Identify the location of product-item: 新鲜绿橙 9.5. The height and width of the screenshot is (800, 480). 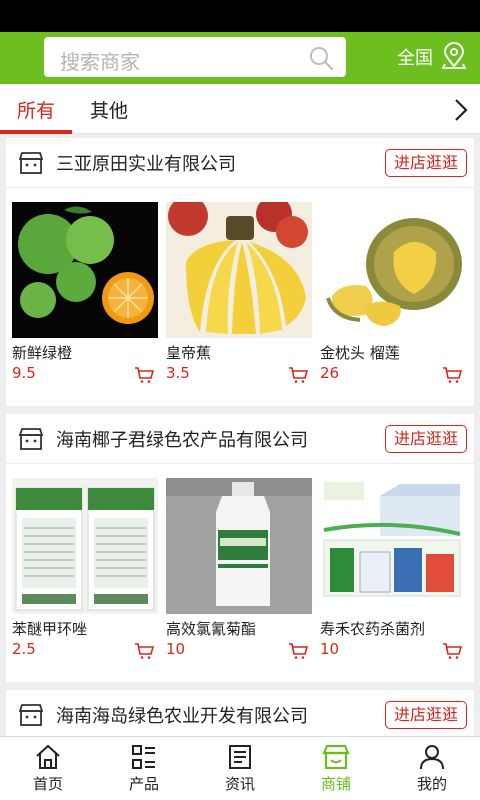
(85, 295).